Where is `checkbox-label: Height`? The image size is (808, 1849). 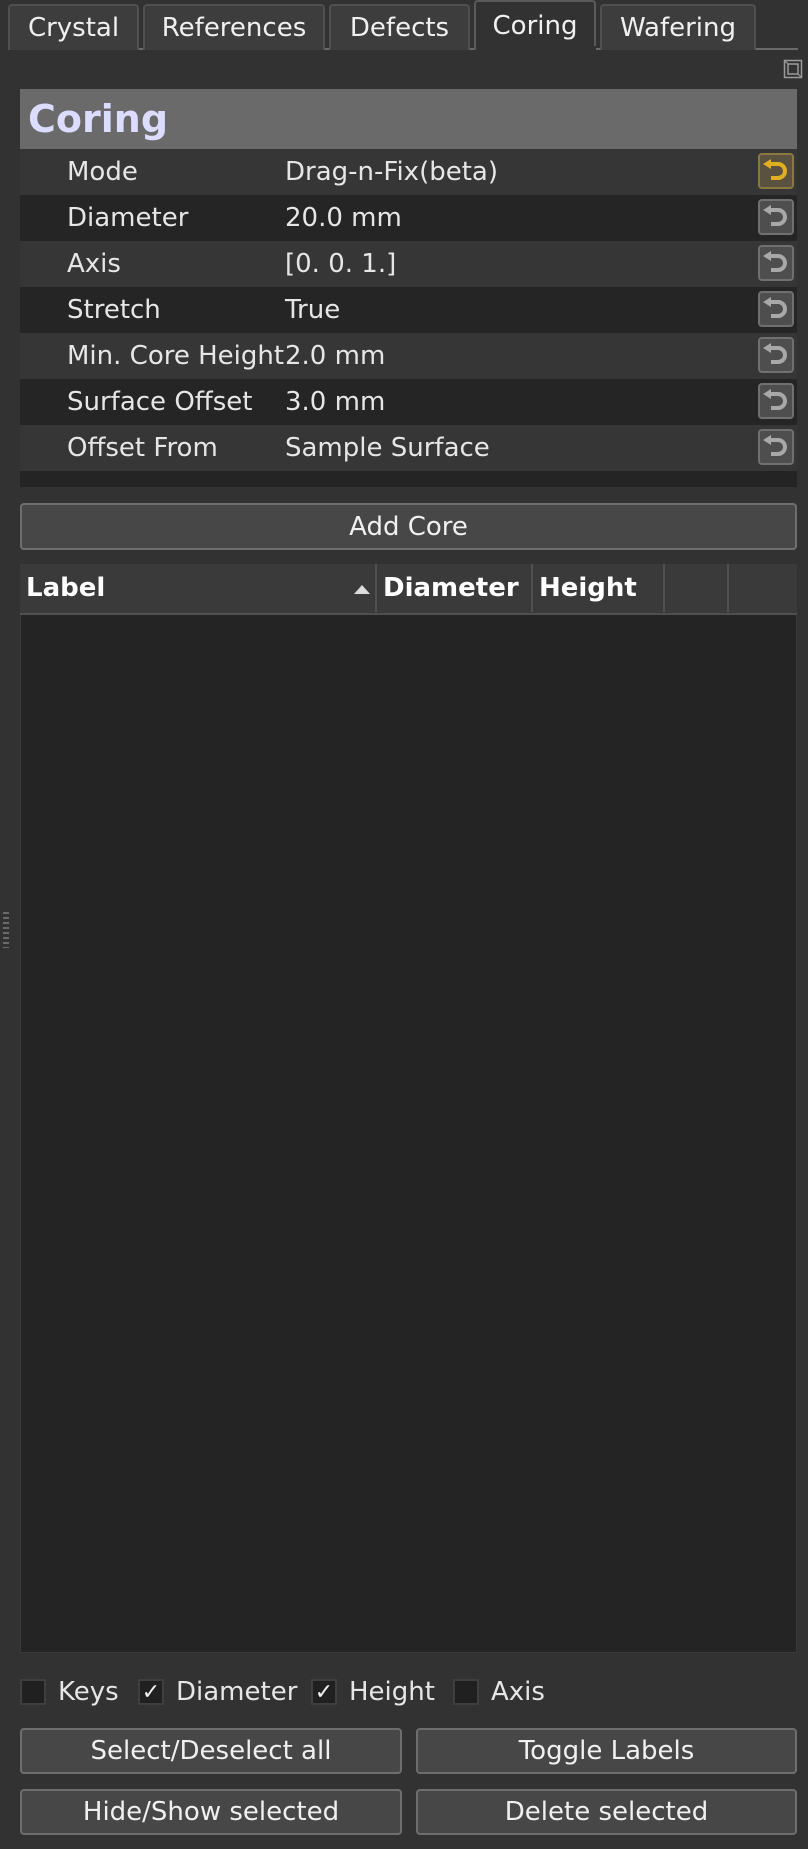
checkbox-label: Height is located at coordinates (392, 1692).